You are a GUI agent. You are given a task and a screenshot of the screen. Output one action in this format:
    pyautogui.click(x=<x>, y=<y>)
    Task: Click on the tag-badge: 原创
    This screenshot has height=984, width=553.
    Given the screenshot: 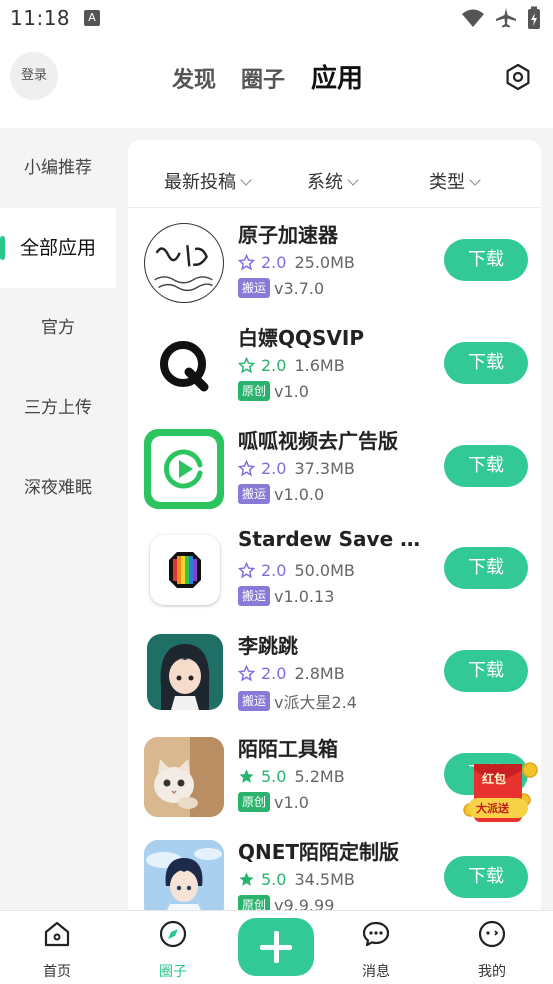 What is the action you would take?
    pyautogui.click(x=254, y=391)
    